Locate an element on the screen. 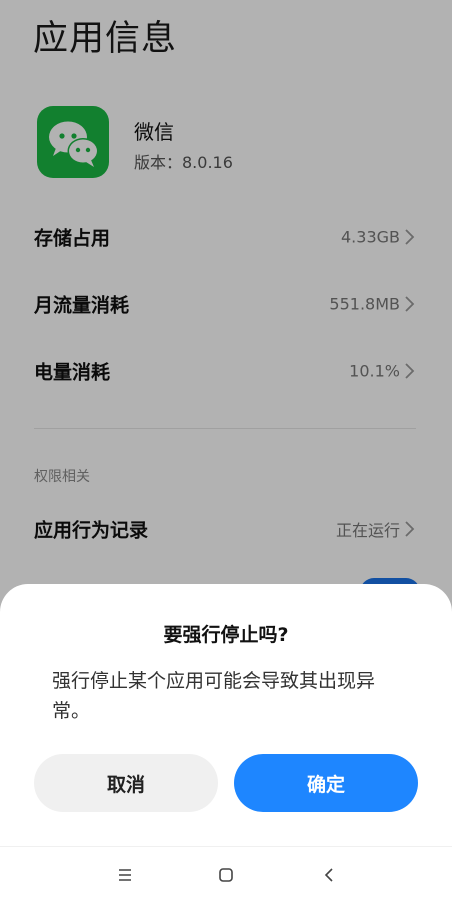 The height and width of the screenshot is (907, 452). confirm-button: 确定 is located at coordinates (326, 783).